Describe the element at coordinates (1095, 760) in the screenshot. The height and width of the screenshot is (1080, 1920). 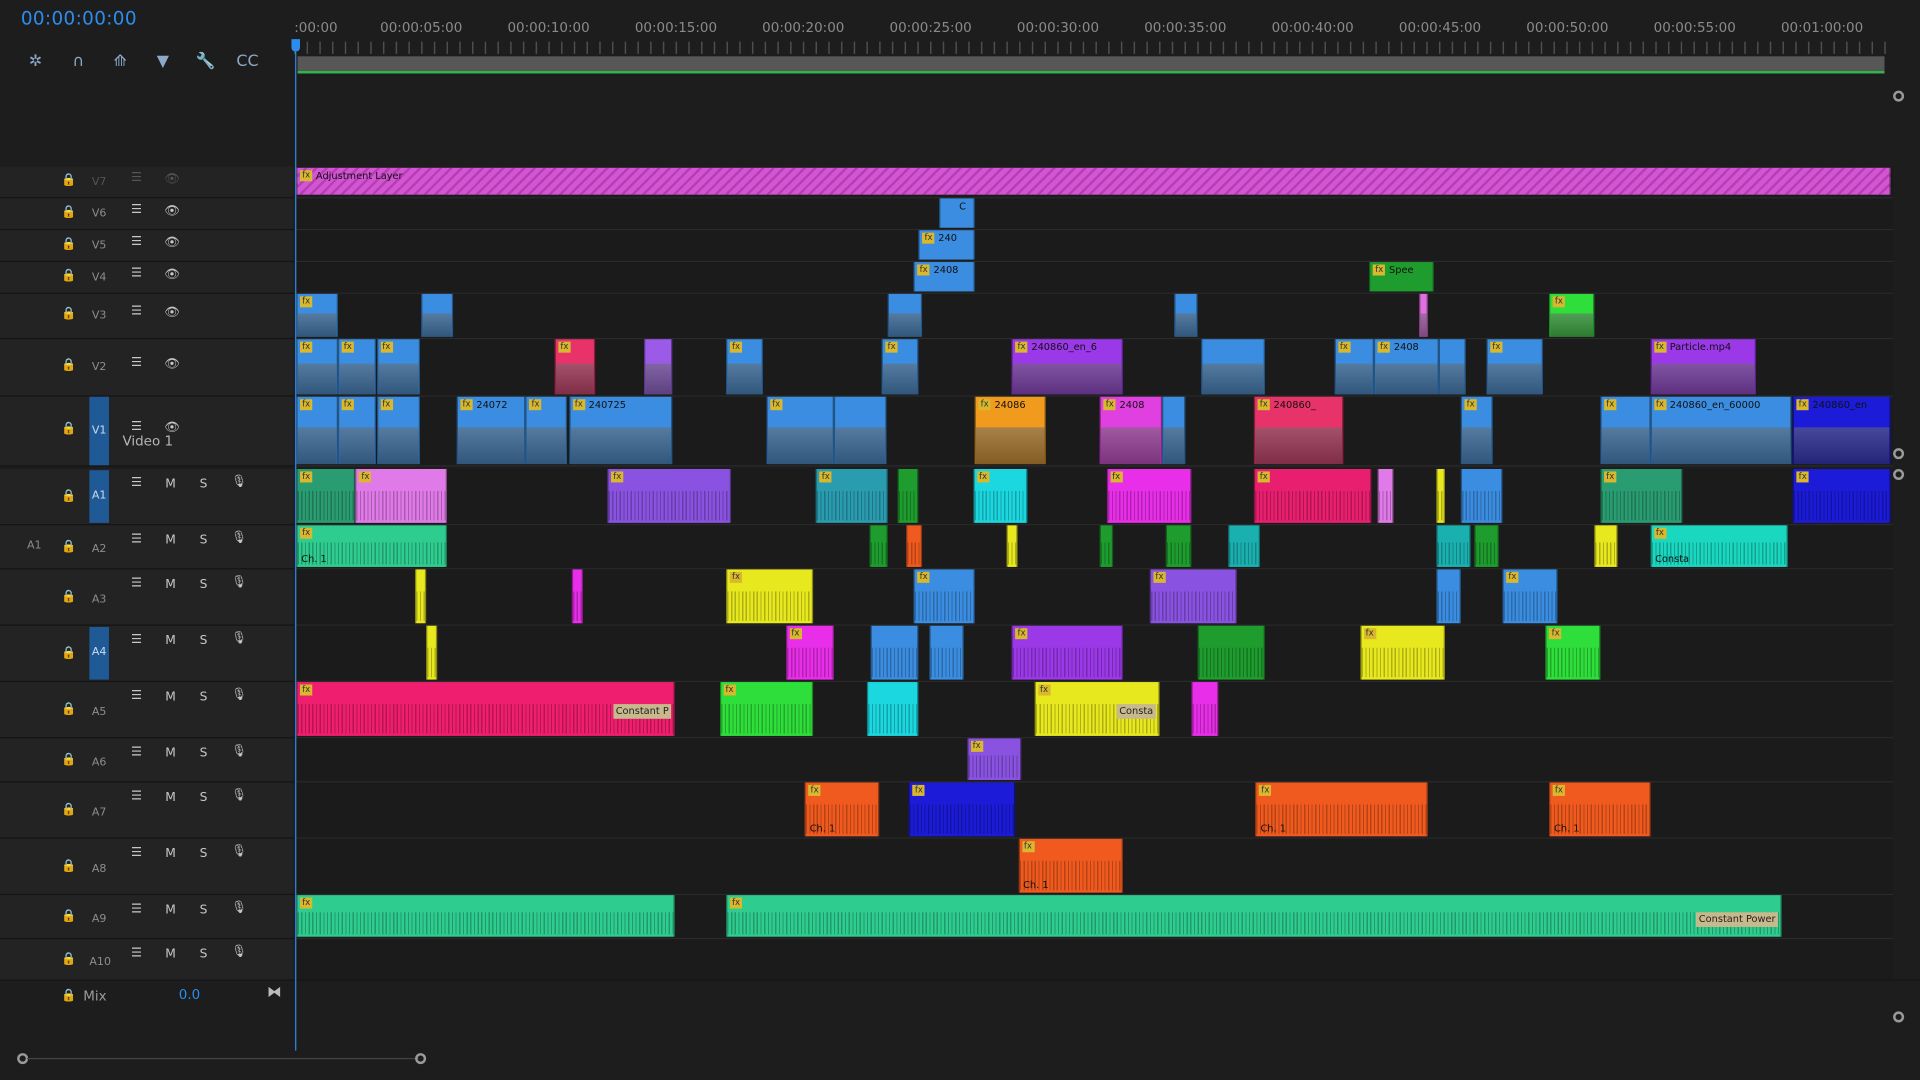
I see `timeline-row-a6: fx` at that location.